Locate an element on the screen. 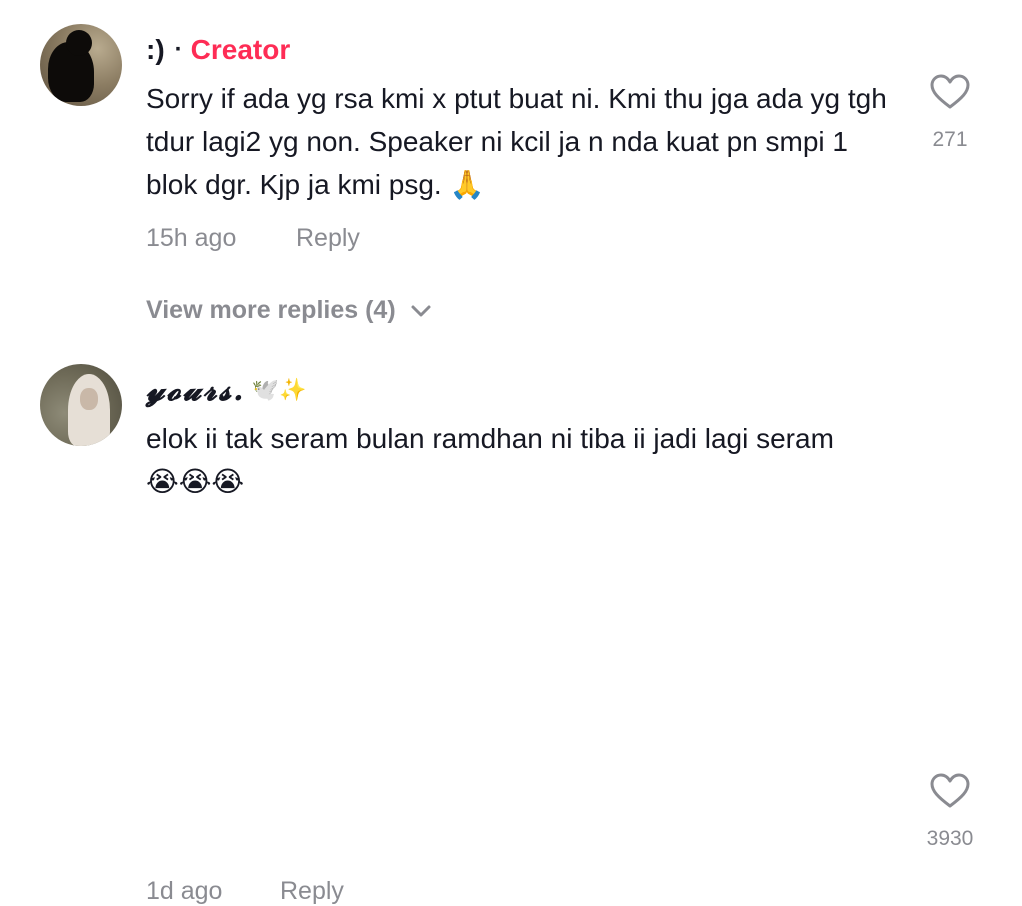  comment-header: 𝔂𝓸𝓾𝓻𝓼. 🕊️✨ is located at coordinates (226, 390).